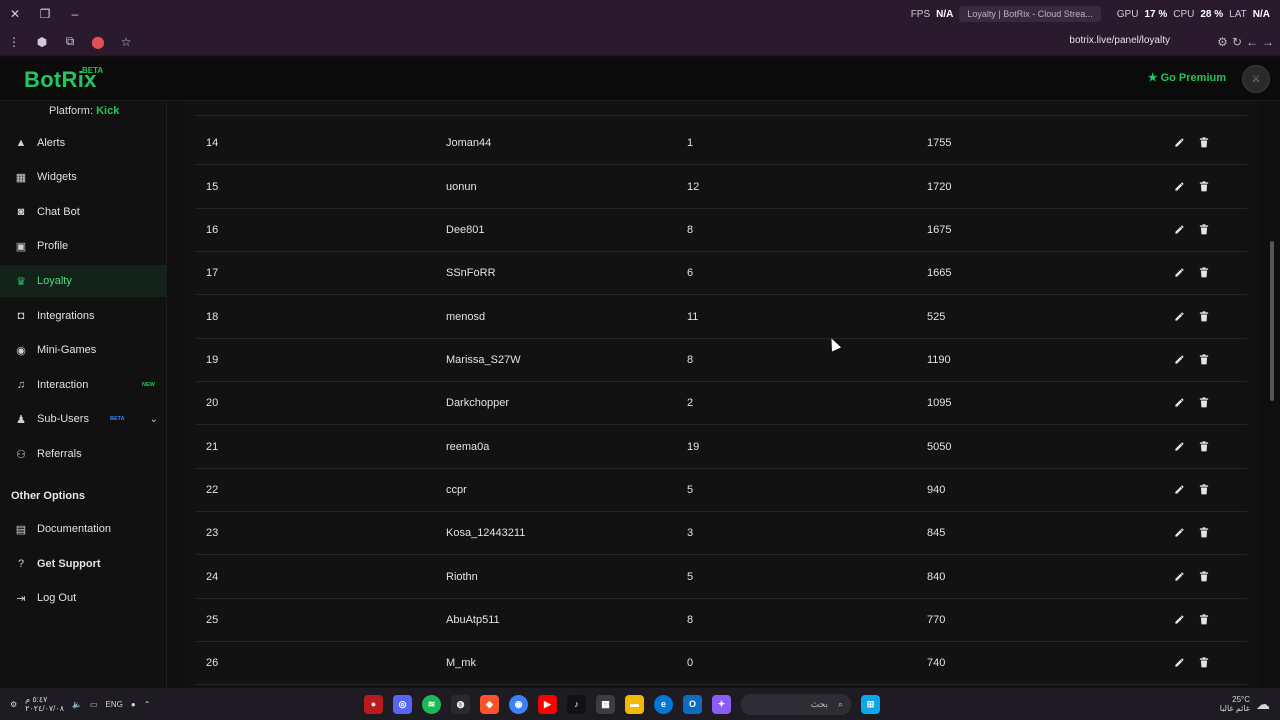 The image size is (1280, 720). What do you see at coordinates (1252, 42) in the screenshot?
I see `back-icon: ←` at bounding box center [1252, 42].